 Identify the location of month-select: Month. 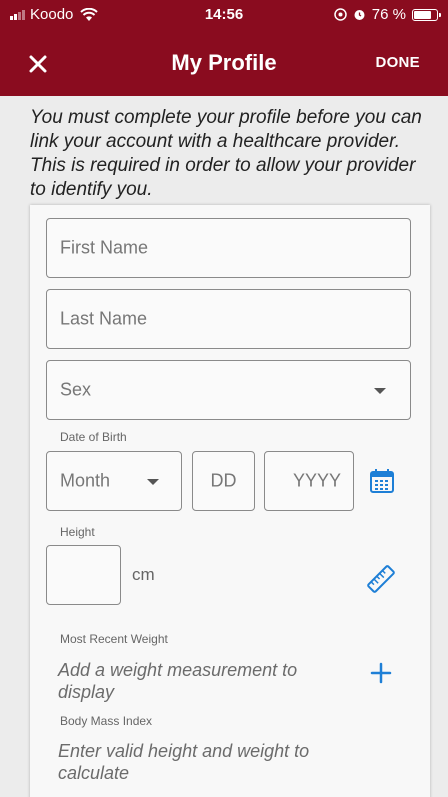
(114, 481).